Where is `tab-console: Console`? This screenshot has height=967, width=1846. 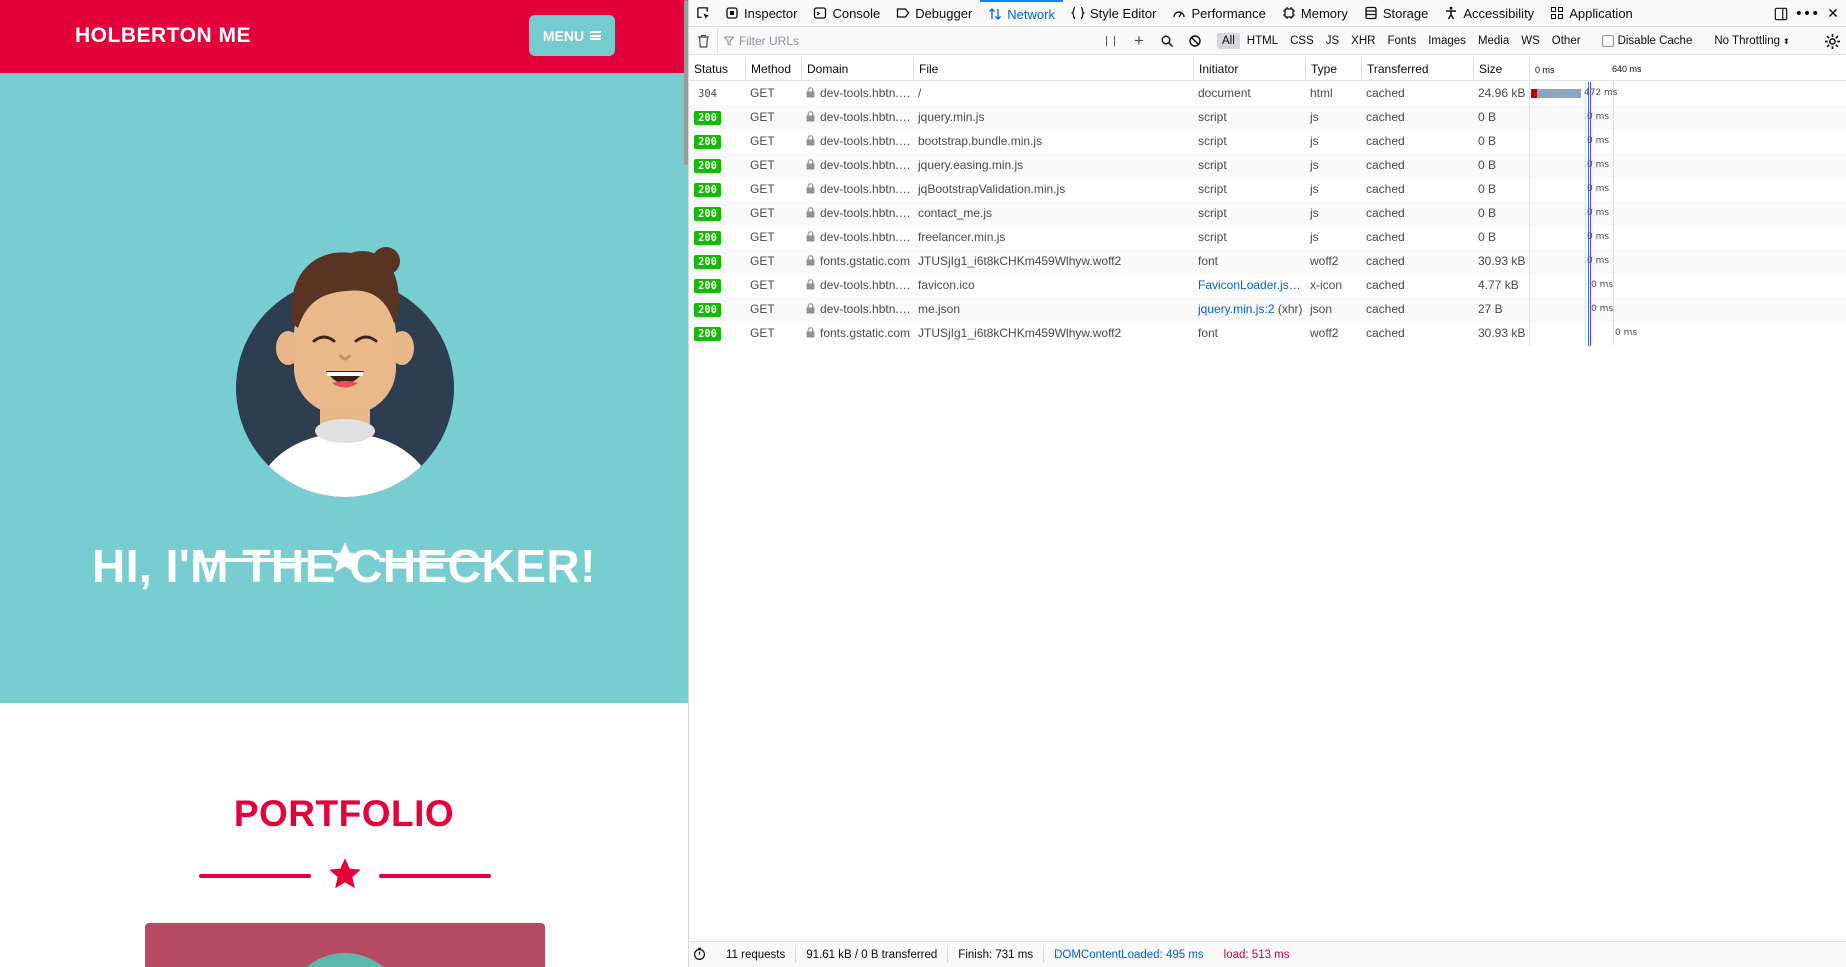
tab-console: Console is located at coordinates (846, 13).